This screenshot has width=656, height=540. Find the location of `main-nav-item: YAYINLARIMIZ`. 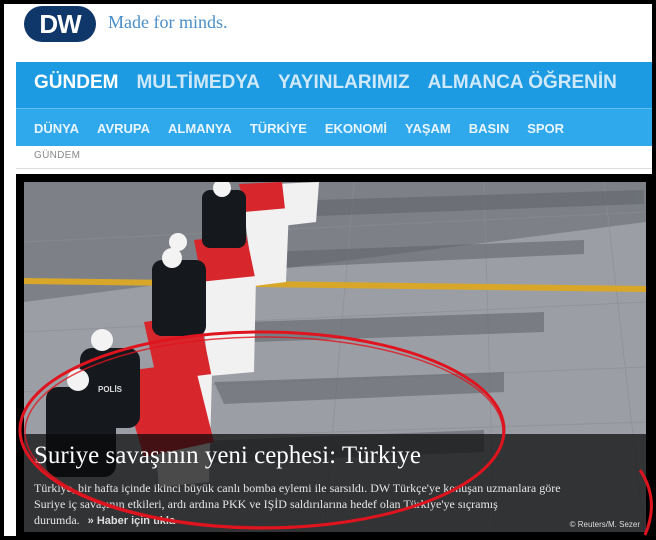

main-nav-item: YAYINLARIMIZ is located at coordinates (344, 83).